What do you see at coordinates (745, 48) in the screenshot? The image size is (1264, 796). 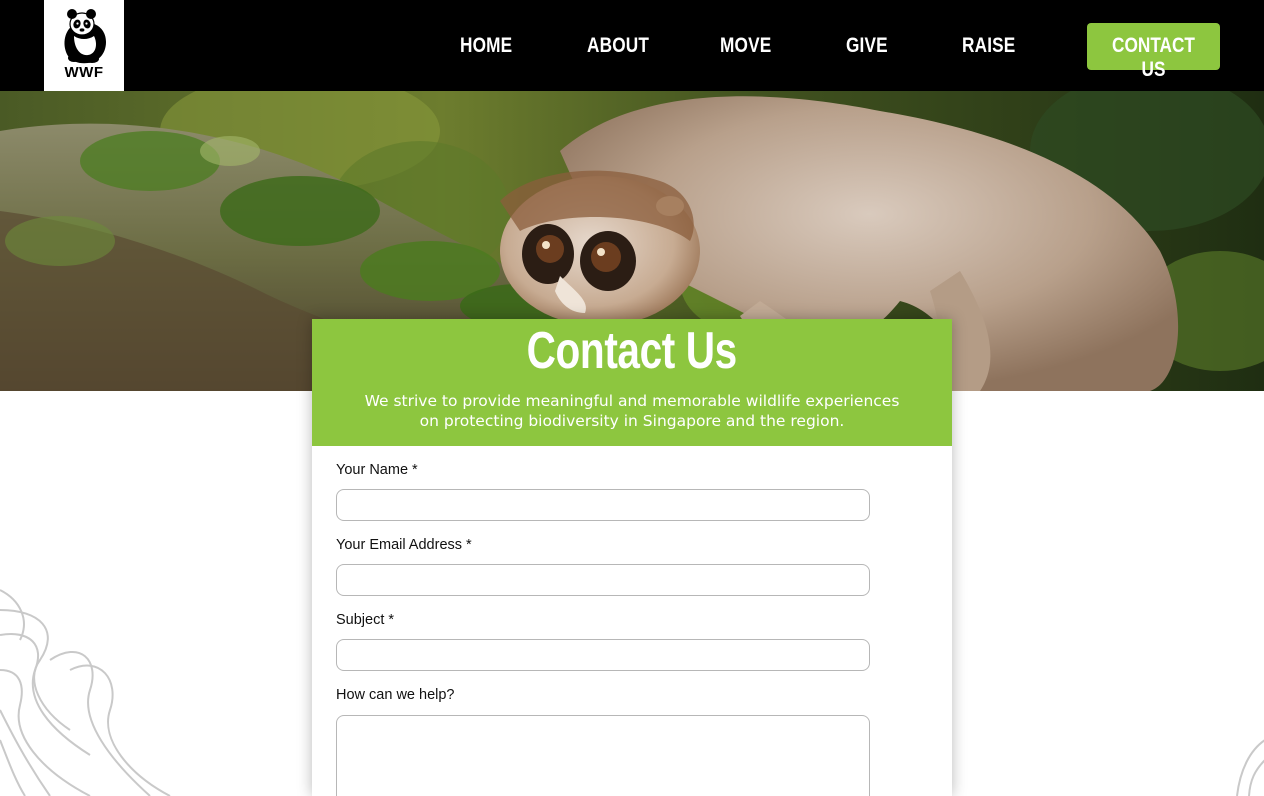 I see `nav-move-link: MOVE` at bounding box center [745, 48].